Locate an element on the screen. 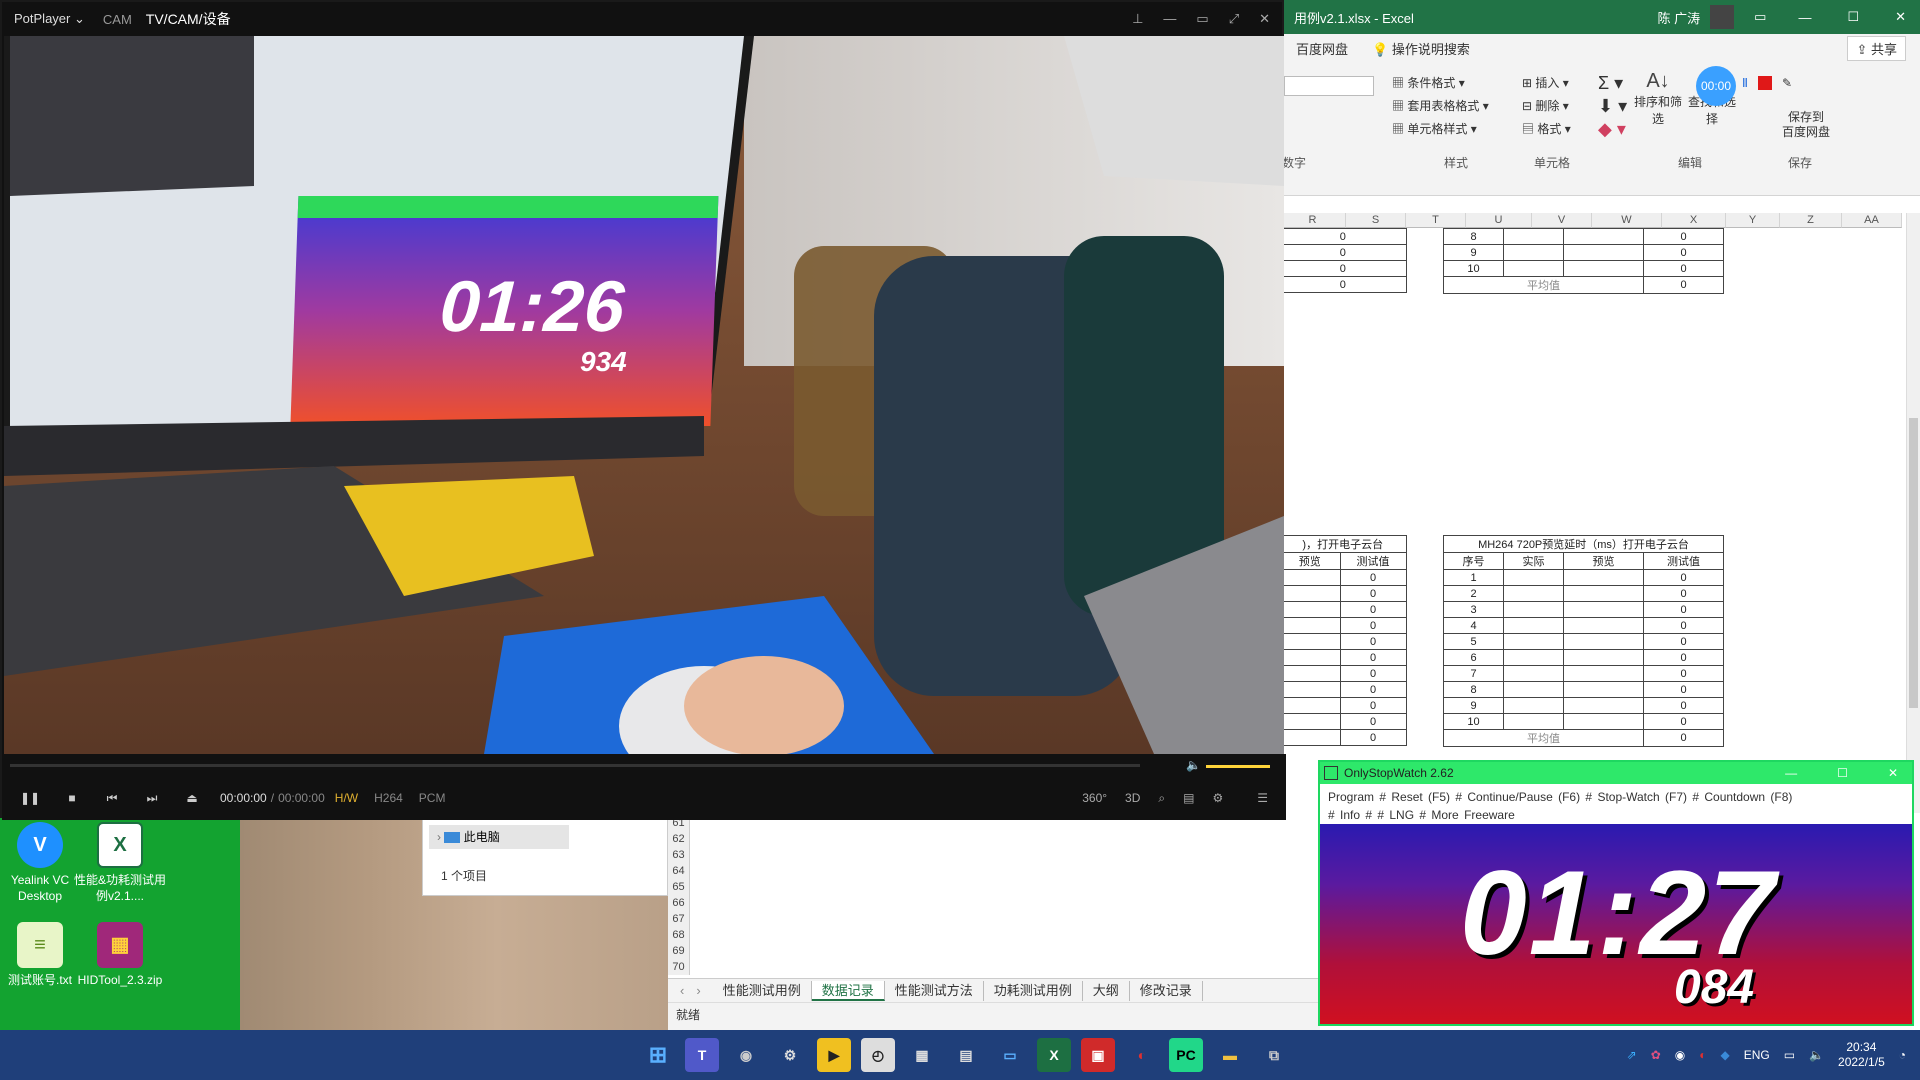 Image resolution: width=1920 pixels, height=1080 pixels. table-title-cell: MH264 720P预览延时（ms）打开电子云台 is located at coordinates (1583, 544).